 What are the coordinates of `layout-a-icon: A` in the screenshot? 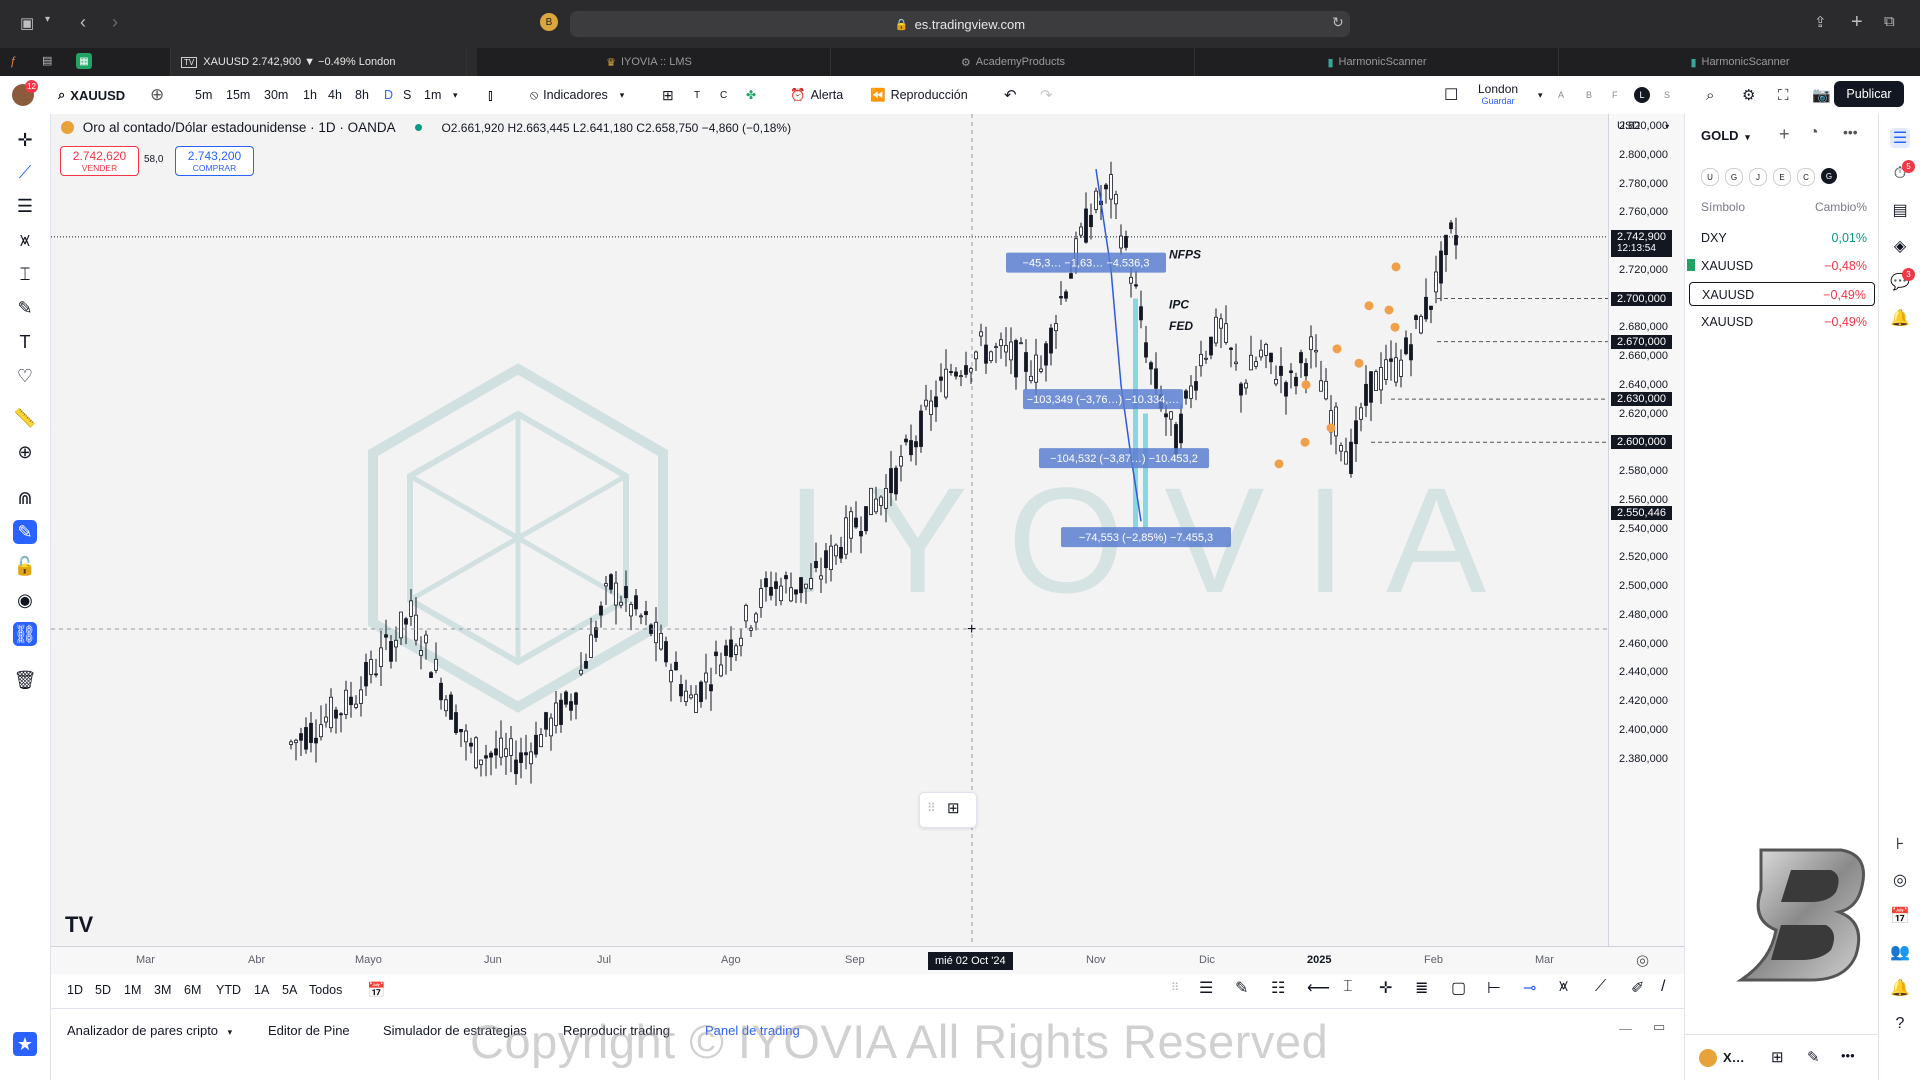 It's located at (1561, 95).